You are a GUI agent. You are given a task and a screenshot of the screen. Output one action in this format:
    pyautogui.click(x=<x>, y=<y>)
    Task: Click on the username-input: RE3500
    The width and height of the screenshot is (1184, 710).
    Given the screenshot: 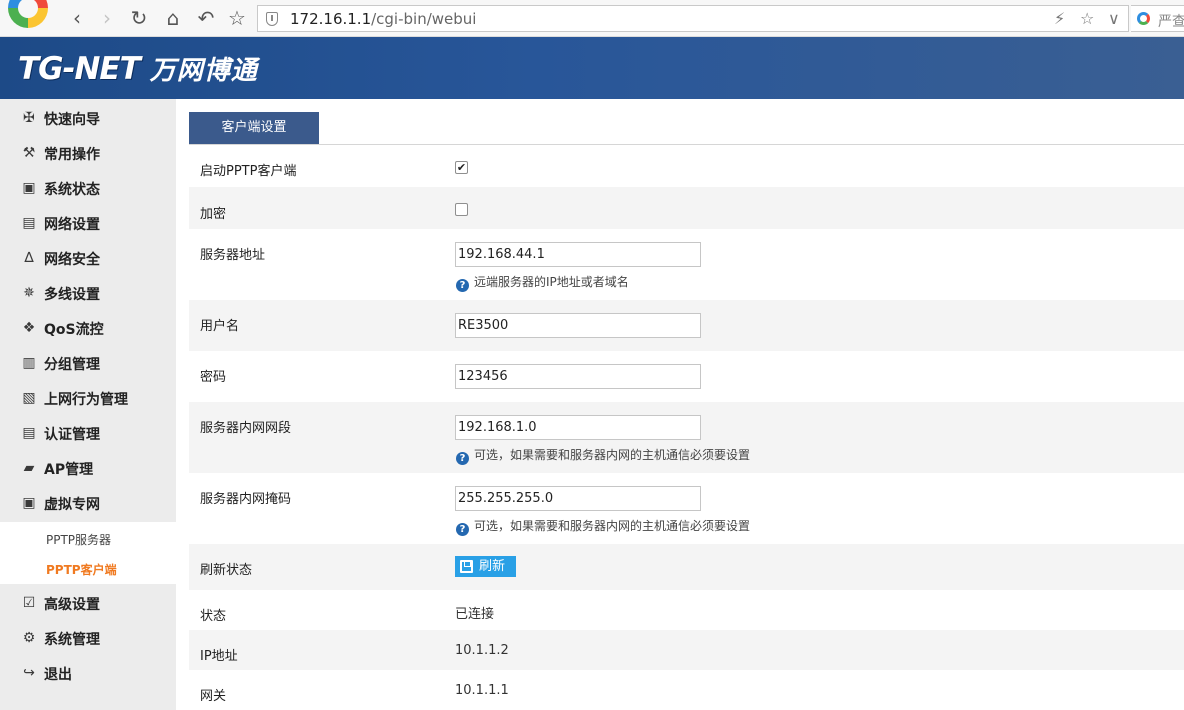 What is the action you would take?
    pyautogui.click(x=578, y=325)
    